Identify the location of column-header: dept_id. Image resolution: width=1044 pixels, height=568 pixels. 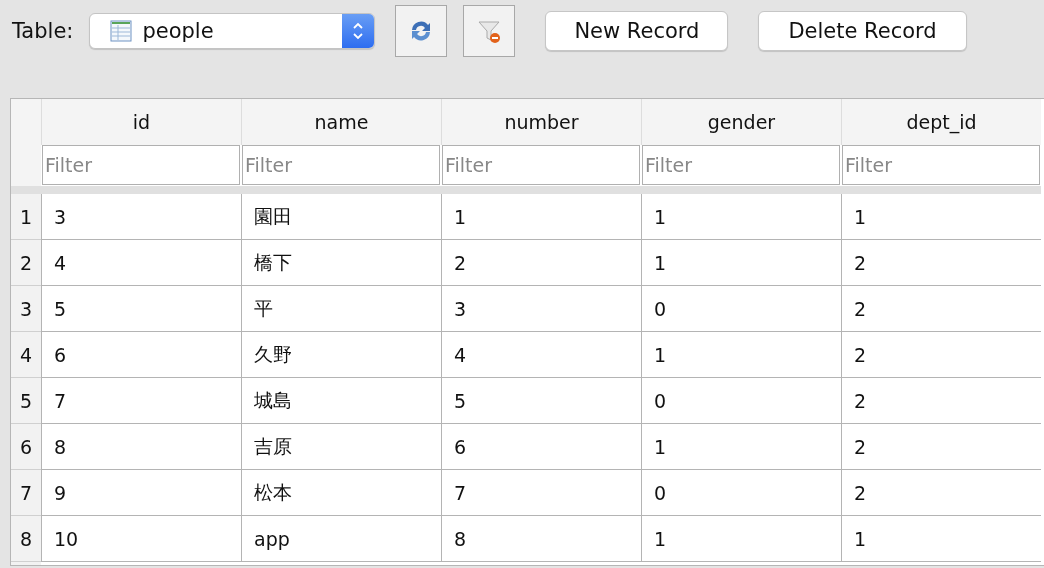
(941, 122).